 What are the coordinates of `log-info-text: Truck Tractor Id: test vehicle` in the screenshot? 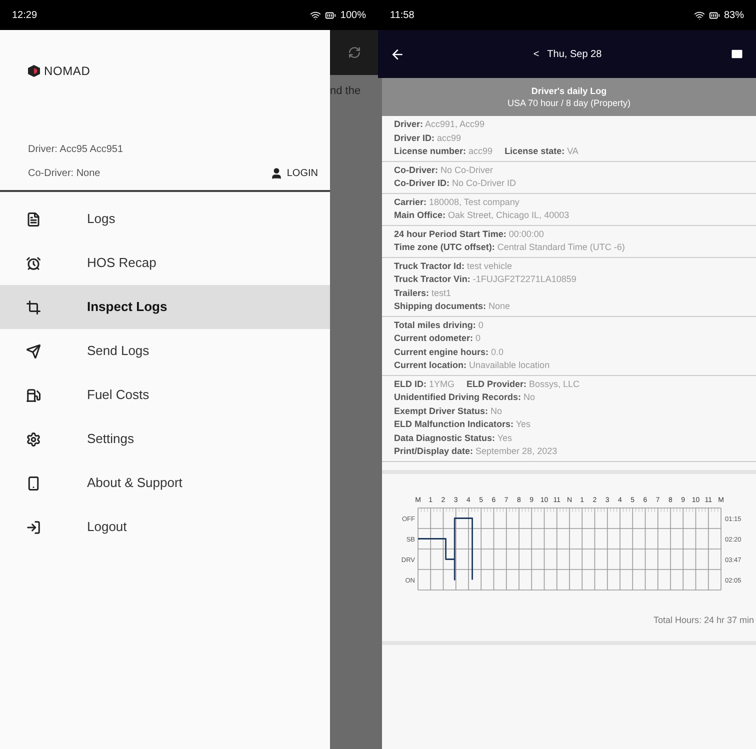 It's located at (453, 266).